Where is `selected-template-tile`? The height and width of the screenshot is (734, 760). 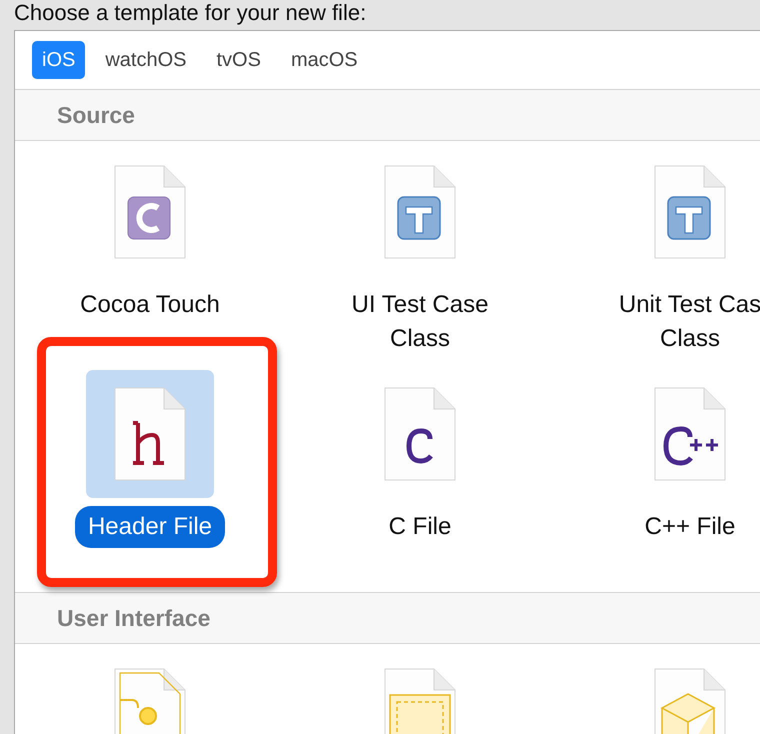
selected-template-tile is located at coordinates (150, 434).